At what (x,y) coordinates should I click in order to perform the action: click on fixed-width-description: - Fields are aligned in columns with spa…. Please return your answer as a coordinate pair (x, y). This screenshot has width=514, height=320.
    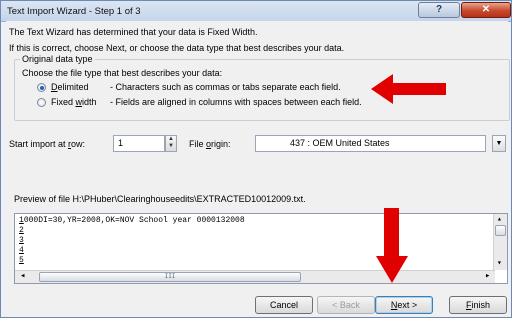
    Looking at the image, I should click on (236, 102).